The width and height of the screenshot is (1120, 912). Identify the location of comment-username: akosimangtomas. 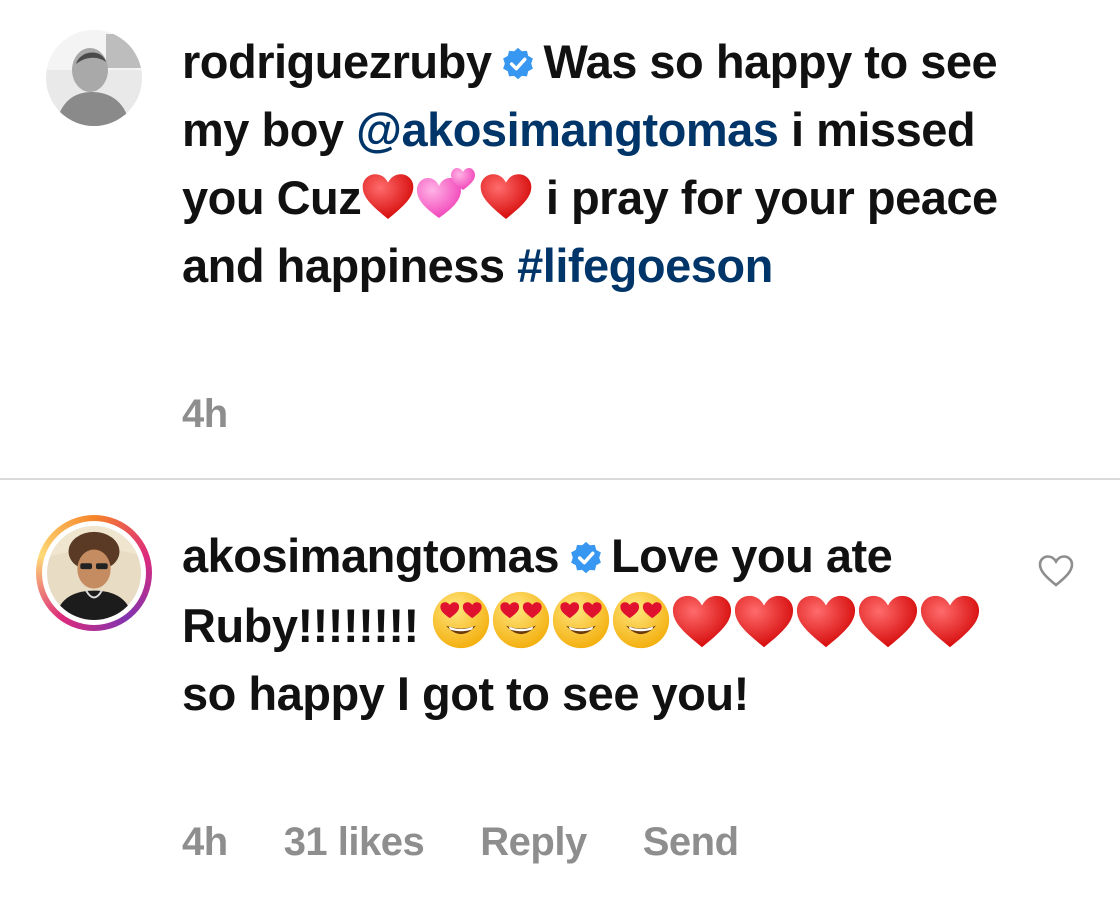
(370, 555).